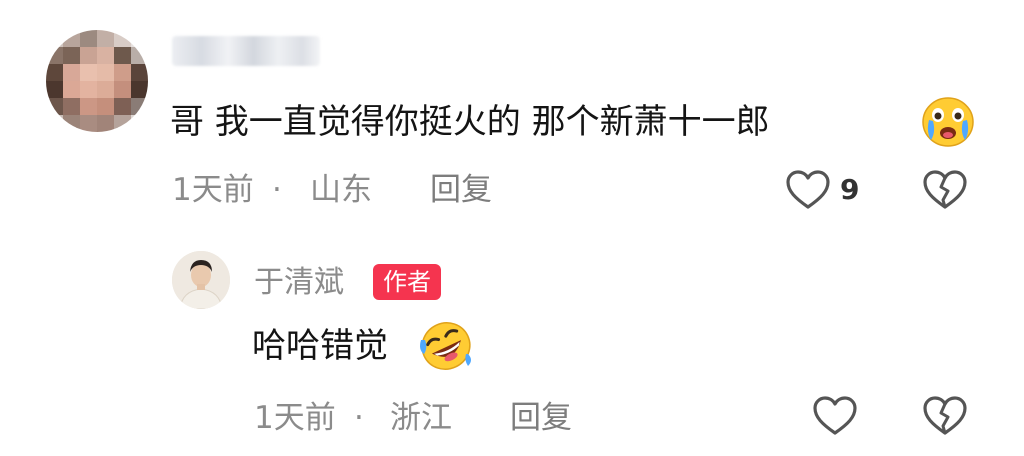 The height and width of the screenshot is (456, 1024). I want to click on reply-reply-button: 回复, so click(541, 418).